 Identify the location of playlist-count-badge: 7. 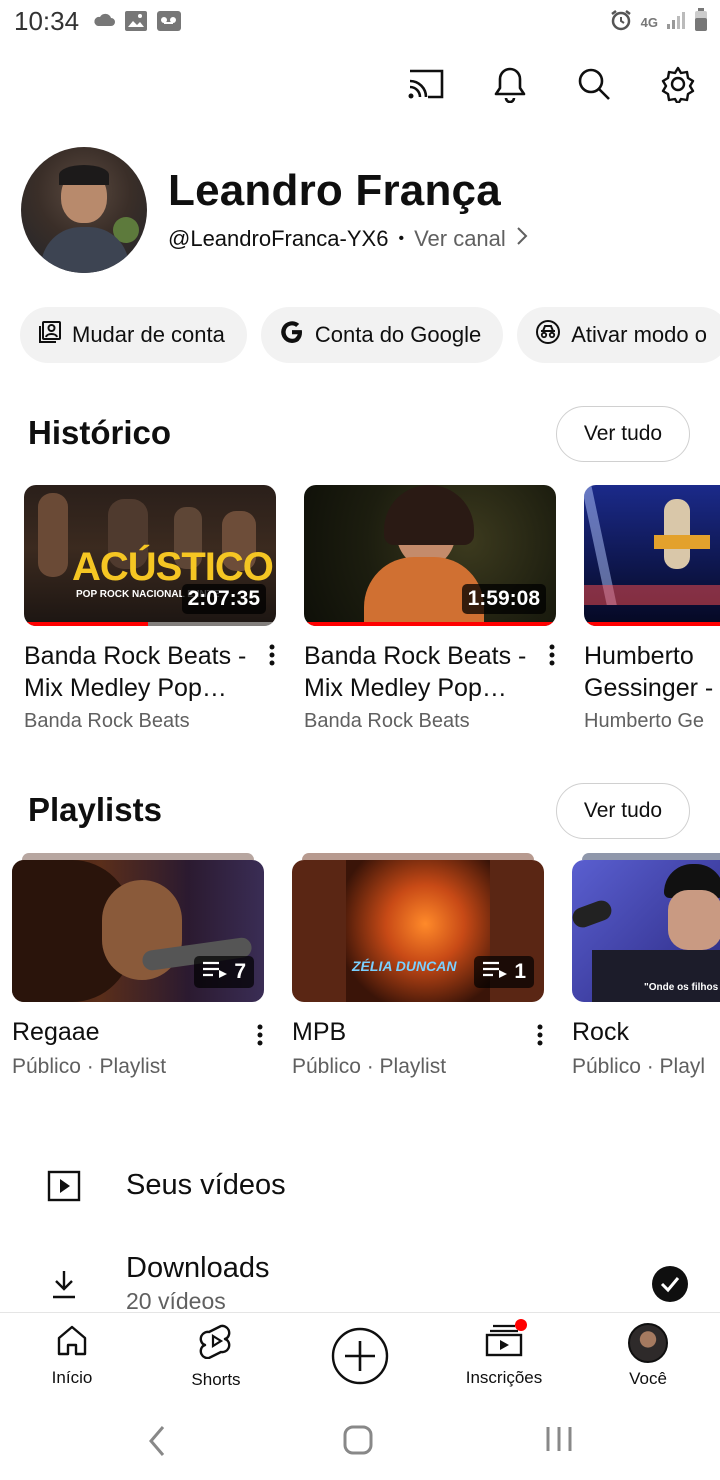
(224, 972).